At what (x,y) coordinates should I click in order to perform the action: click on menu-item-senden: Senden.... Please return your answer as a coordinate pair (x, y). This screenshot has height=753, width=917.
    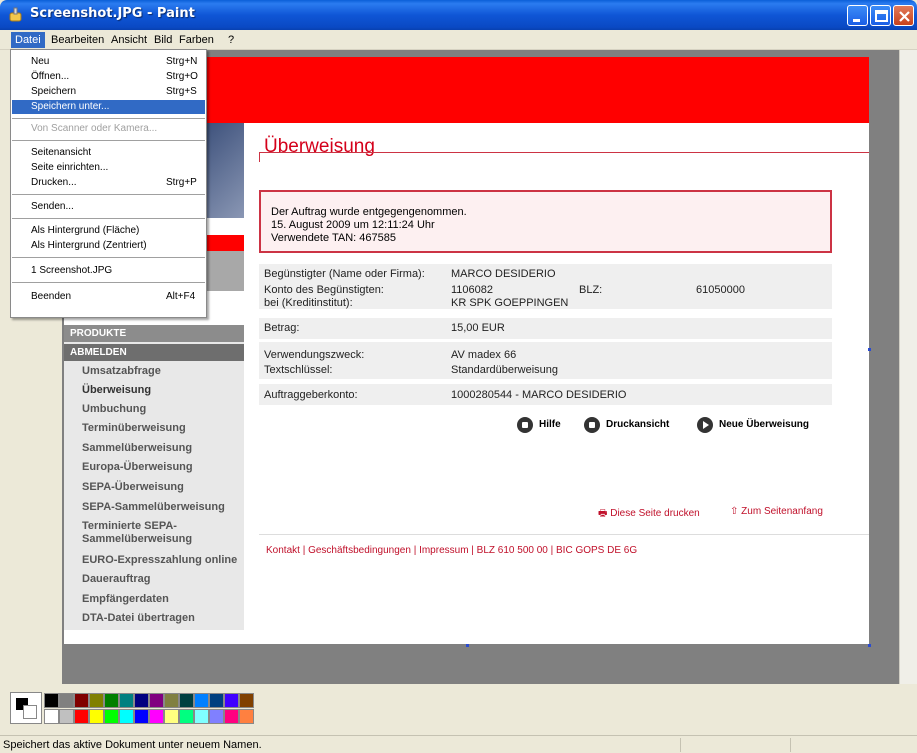
    Looking at the image, I should click on (108, 207).